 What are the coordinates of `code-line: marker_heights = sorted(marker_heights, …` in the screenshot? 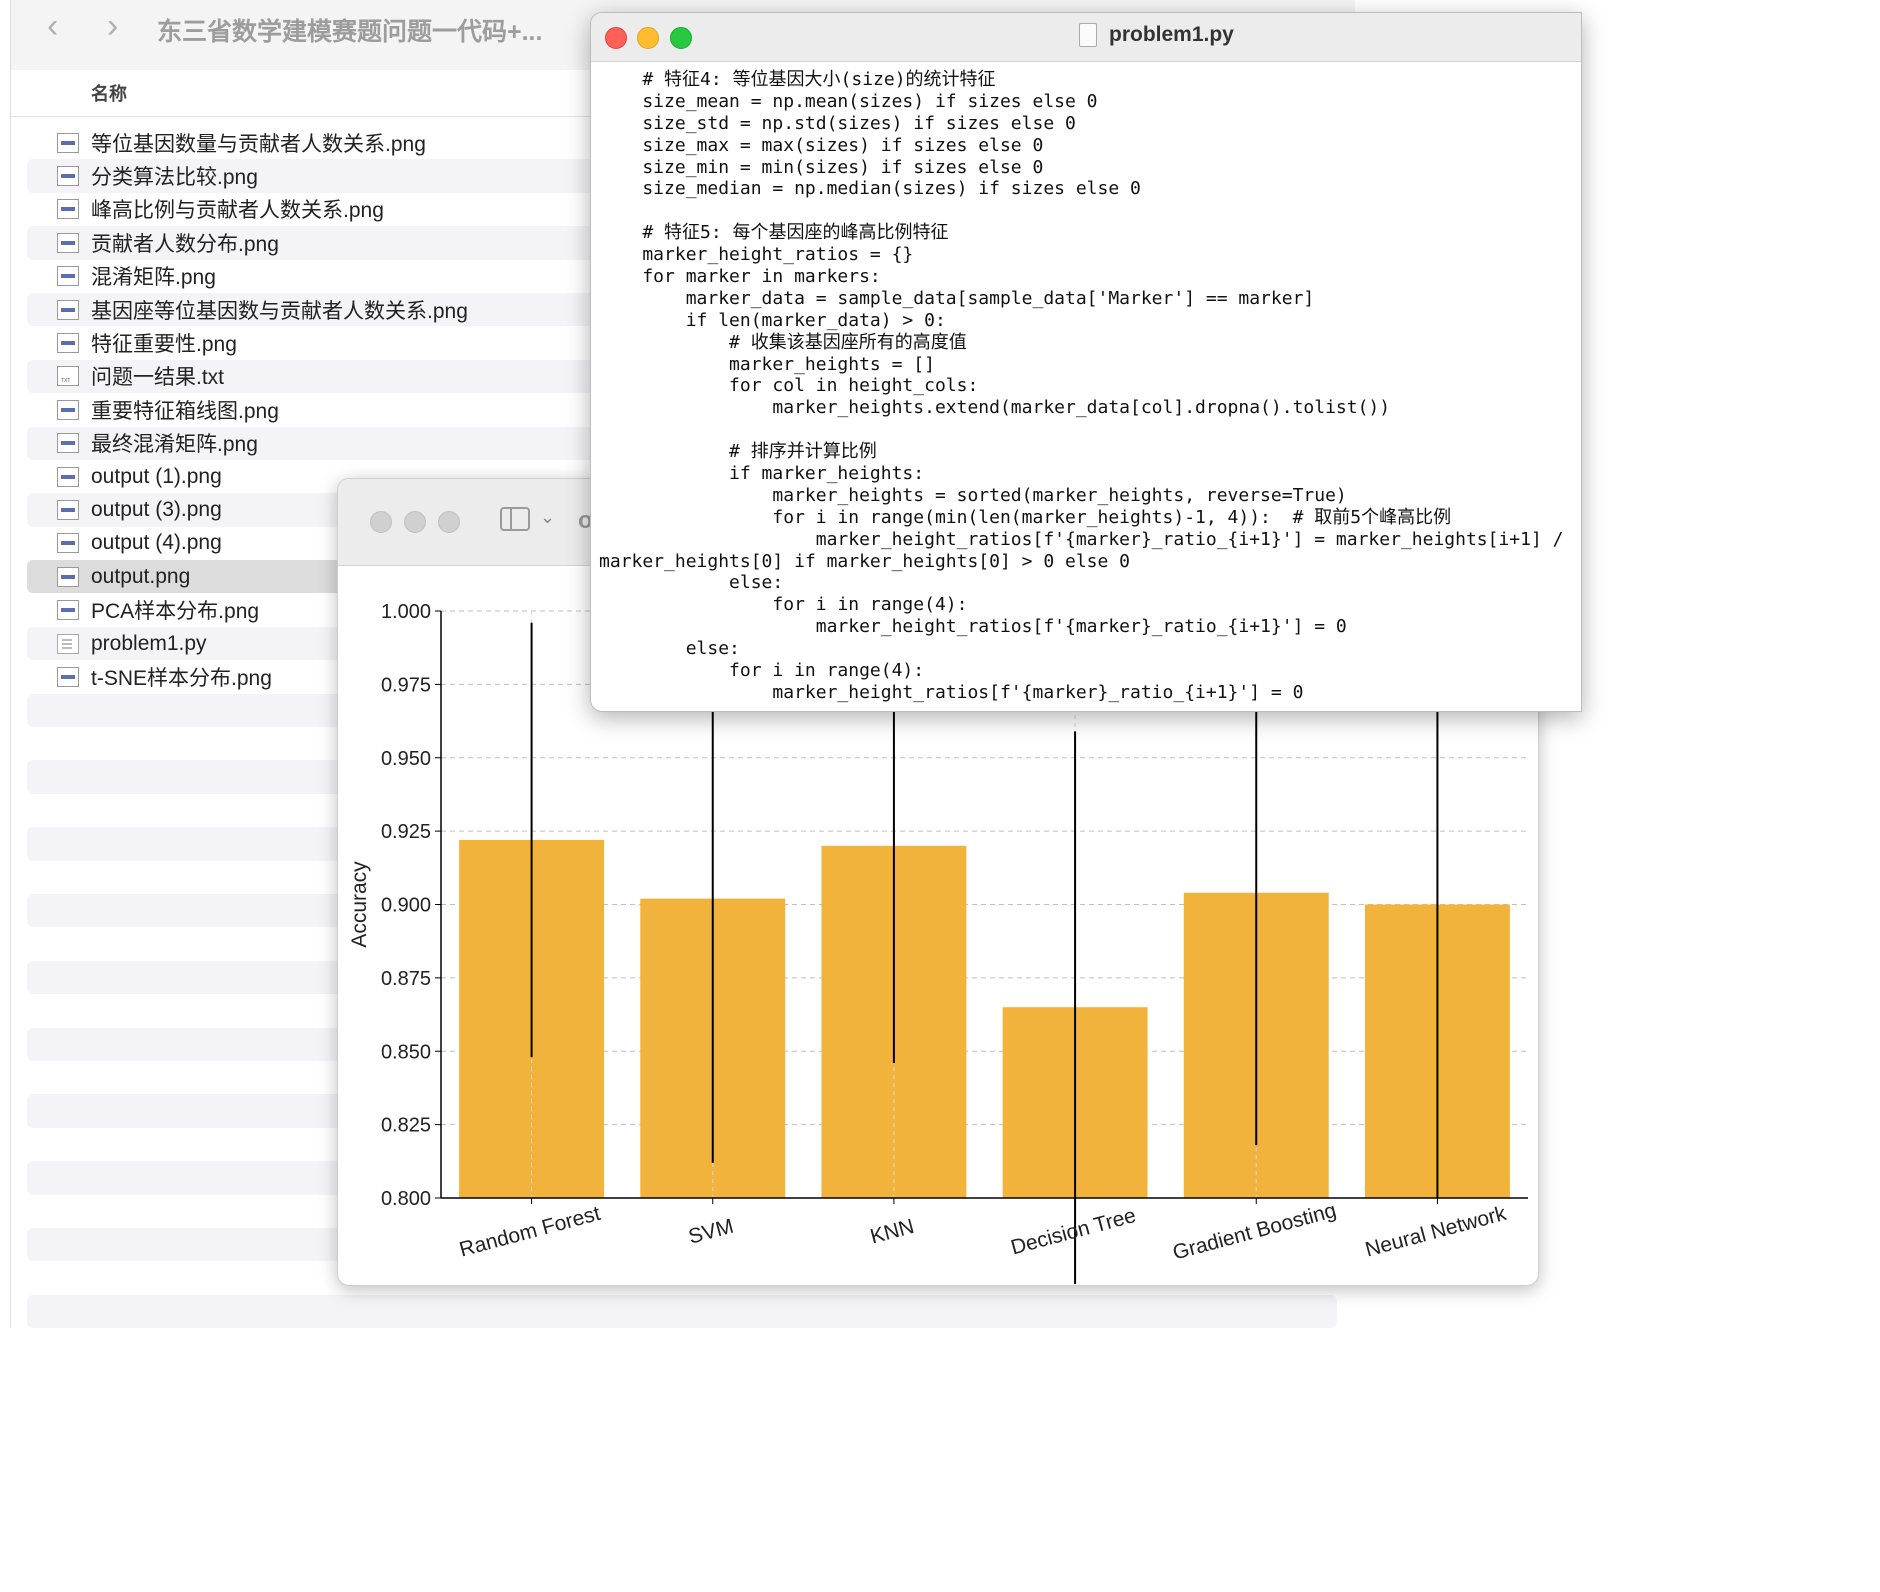 It's located at (973, 495).